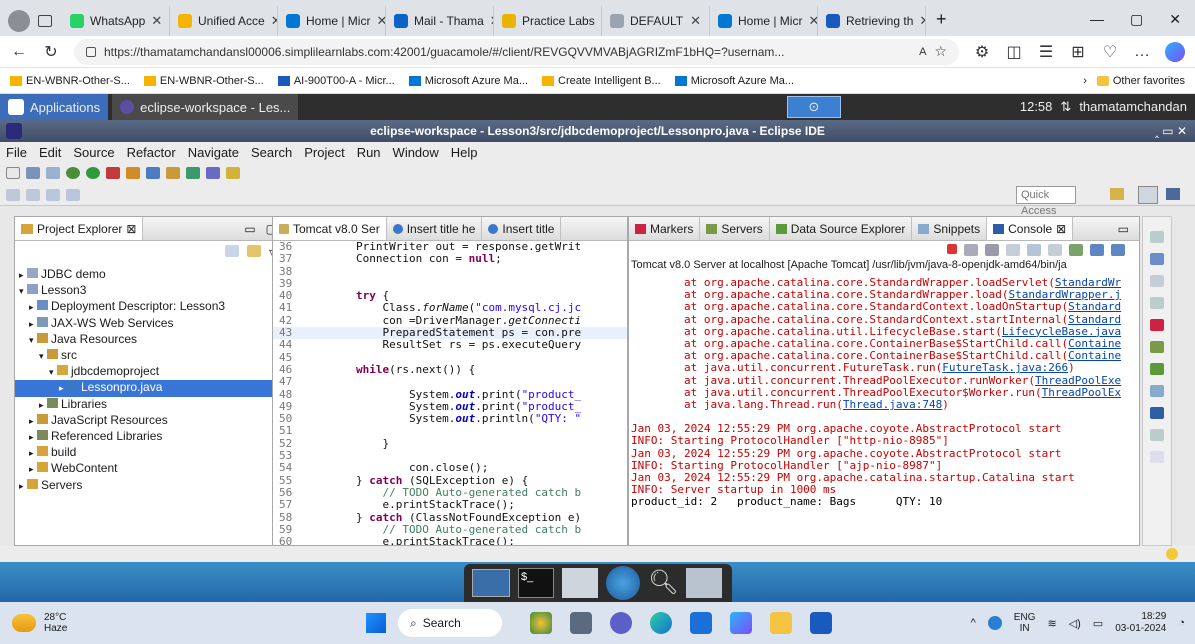 The height and width of the screenshot is (644, 1195). Describe the element at coordinates (581, 623) in the screenshot. I see `task-view-icon` at that location.